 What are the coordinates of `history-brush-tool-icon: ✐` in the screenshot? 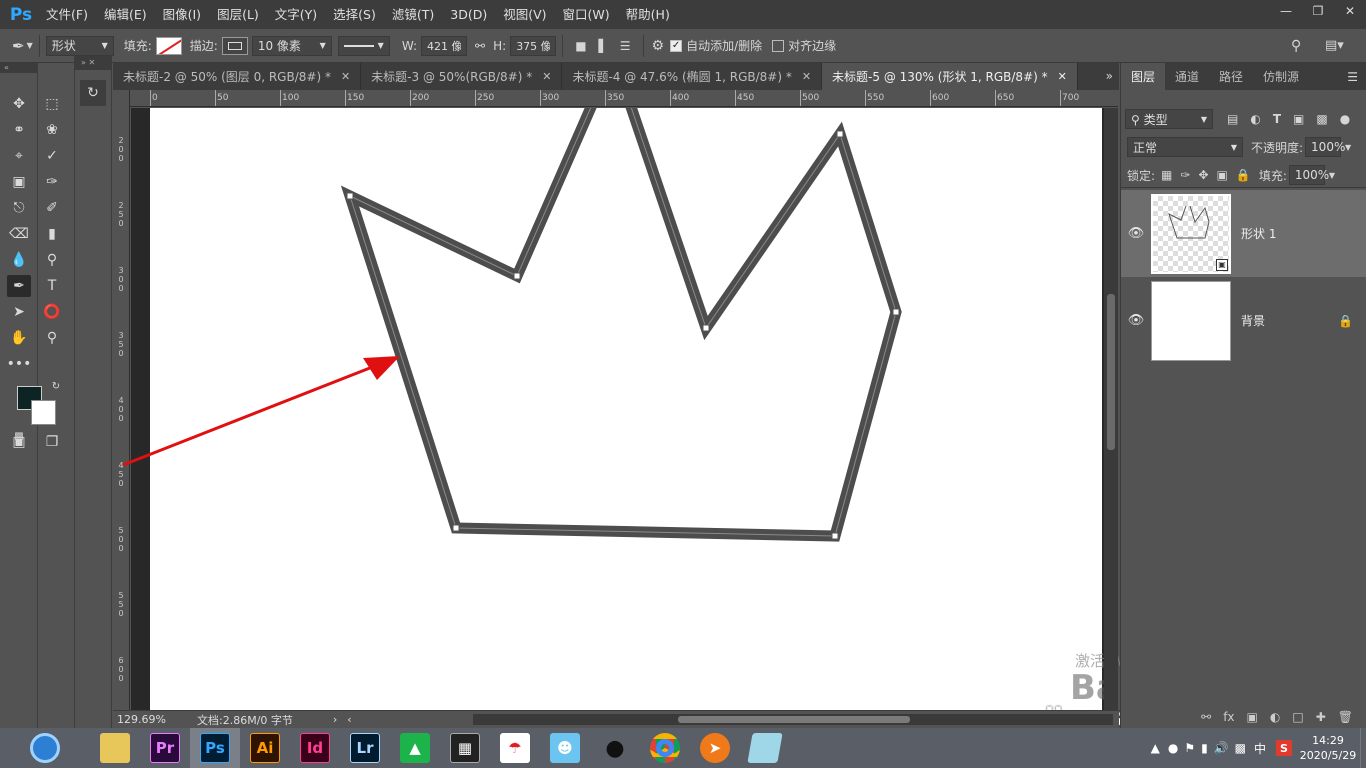 It's located at (52, 208).